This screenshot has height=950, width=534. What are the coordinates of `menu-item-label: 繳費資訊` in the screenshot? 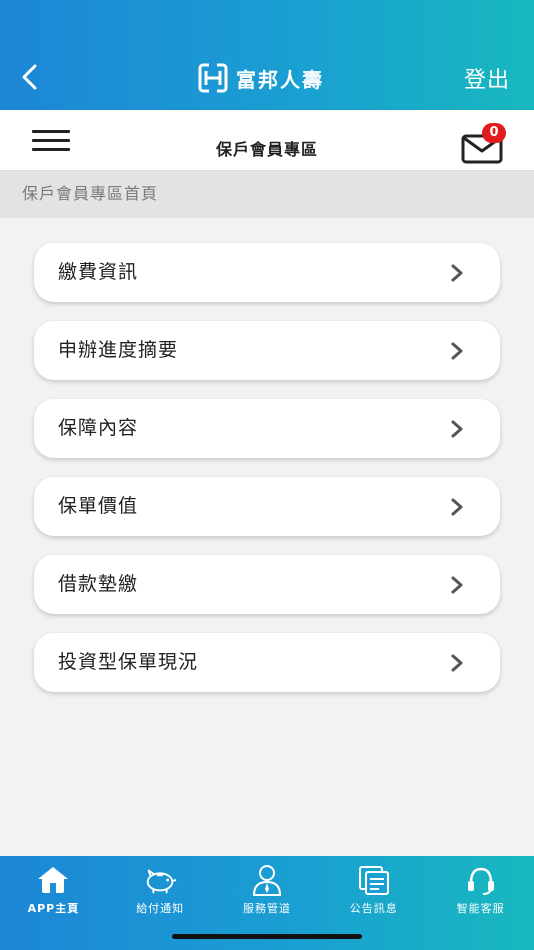 It's located at (98, 272).